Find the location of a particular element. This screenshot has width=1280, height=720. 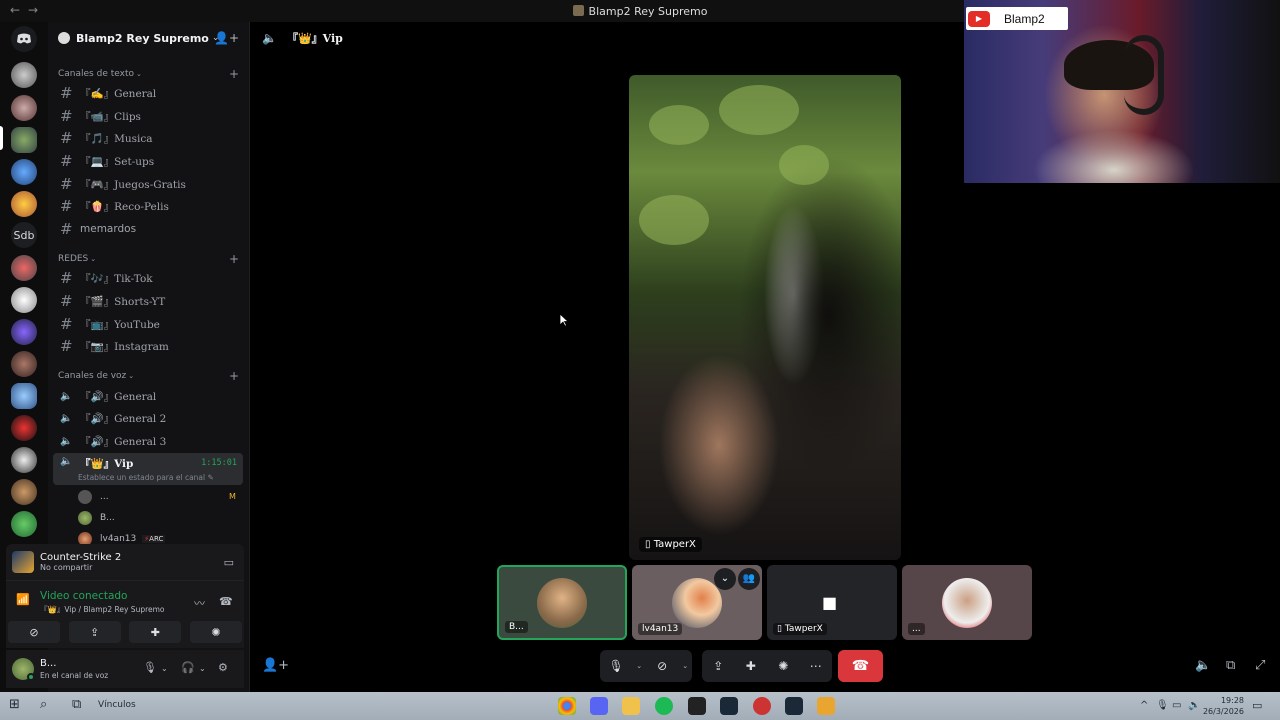

invite-people-icon: 👤+ is located at coordinates (226, 38).